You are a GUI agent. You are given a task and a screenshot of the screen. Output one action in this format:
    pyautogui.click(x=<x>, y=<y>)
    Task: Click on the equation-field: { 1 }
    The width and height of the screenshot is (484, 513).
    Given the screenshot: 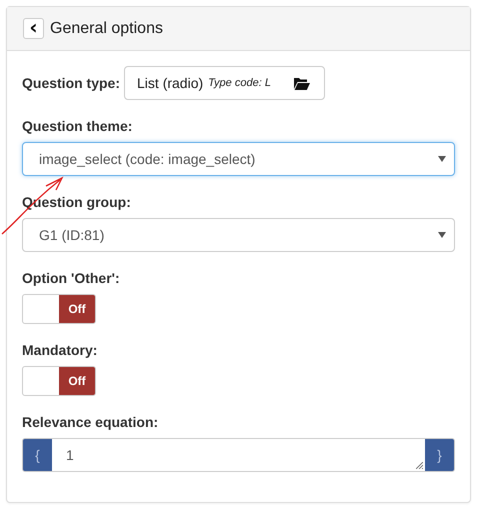 What is the action you would take?
    pyautogui.click(x=238, y=455)
    